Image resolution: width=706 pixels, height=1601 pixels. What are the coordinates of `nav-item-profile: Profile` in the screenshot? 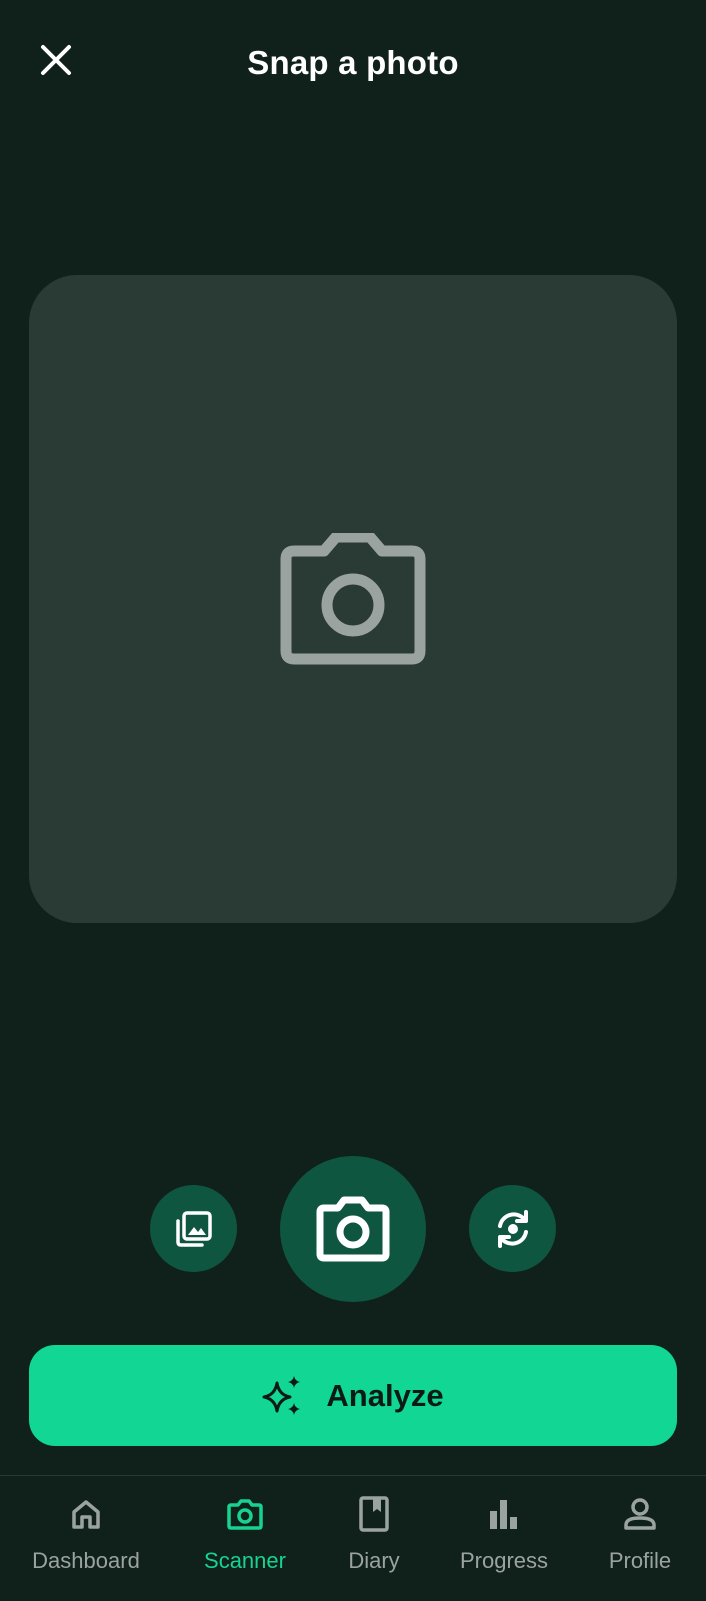 It's located at (640, 1534).